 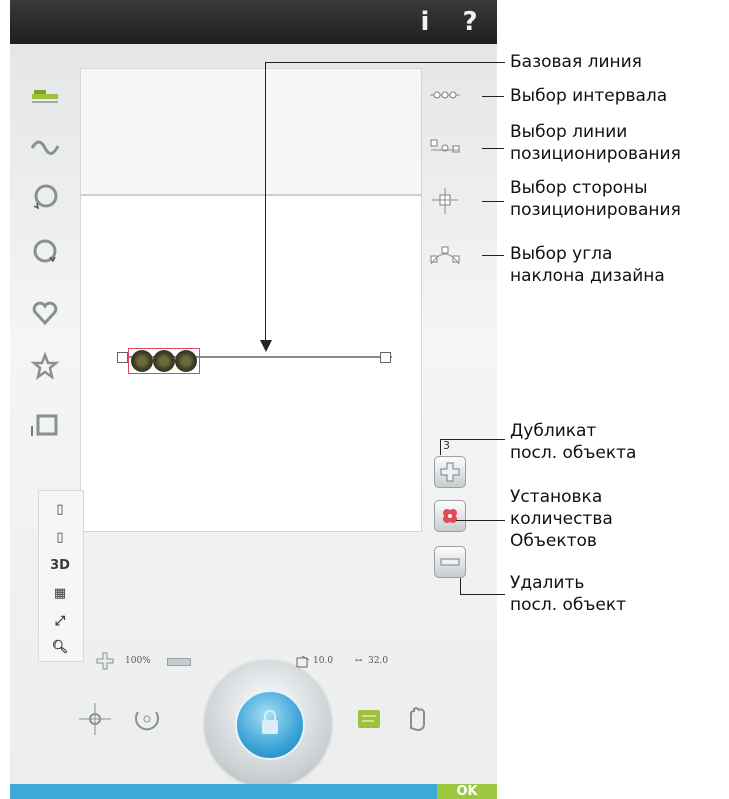 I want to click on ok-button: OK, so click(x=467, y=791).